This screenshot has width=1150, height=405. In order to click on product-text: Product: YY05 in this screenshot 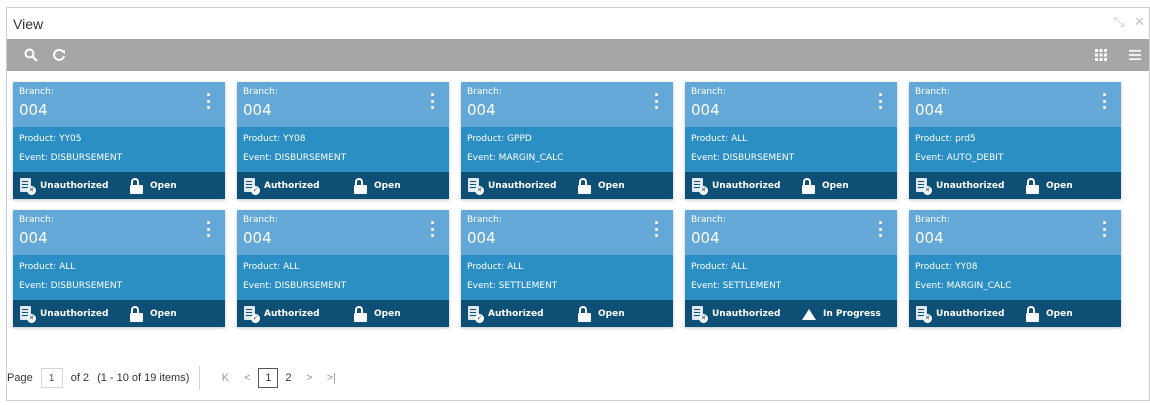, I will do `click(50, 139)`.